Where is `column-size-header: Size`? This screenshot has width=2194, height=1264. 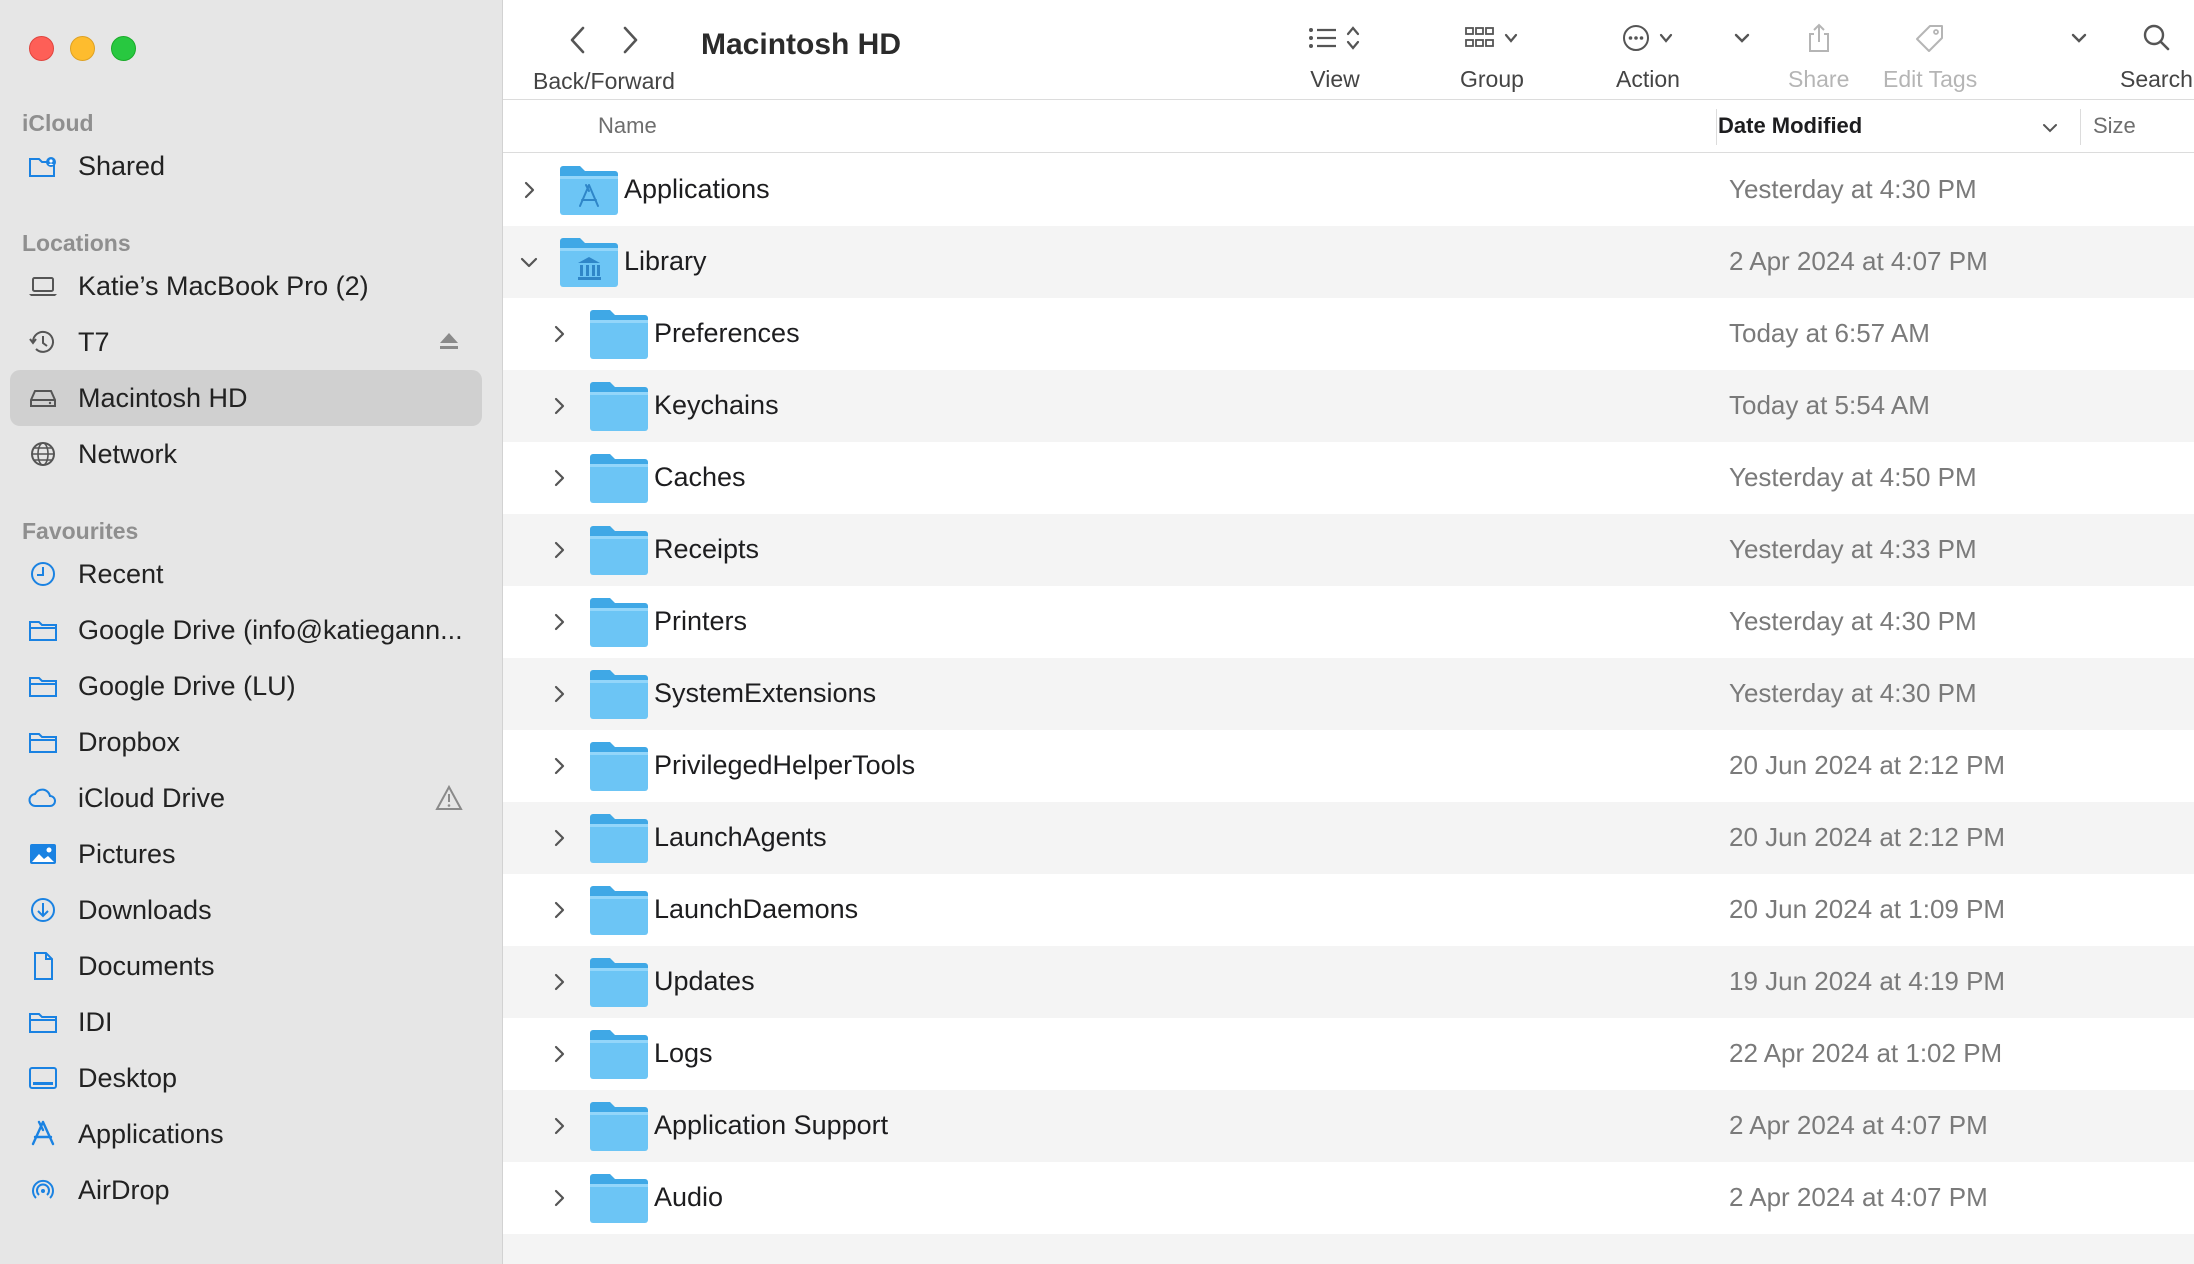 column-size-header: Size is located at coordinates (2114, 126).